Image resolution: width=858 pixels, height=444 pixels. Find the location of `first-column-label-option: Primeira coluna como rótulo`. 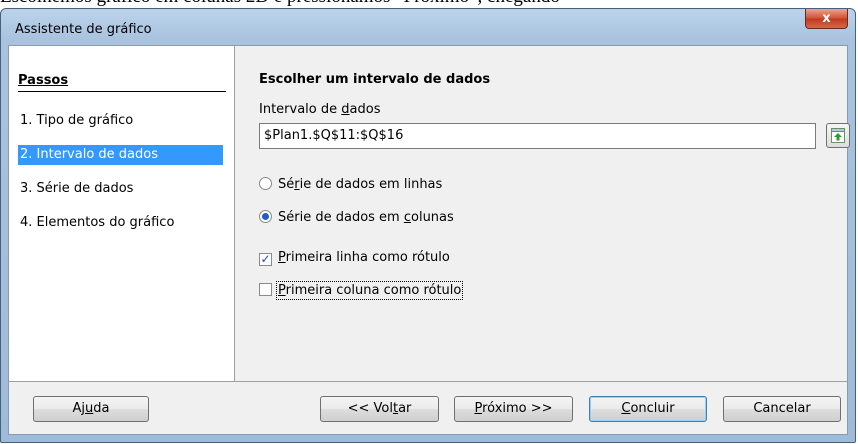

first-column-label-option: Primeira coluna como rótulo is located at coordinates (361, 290).